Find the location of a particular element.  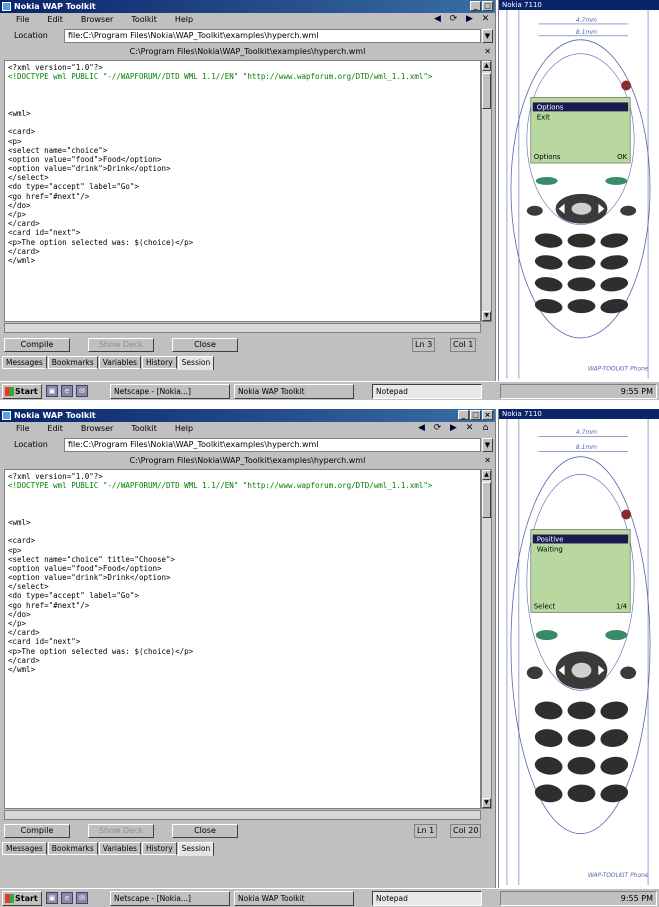

nav-center-button is located at coordinates (581, 208).